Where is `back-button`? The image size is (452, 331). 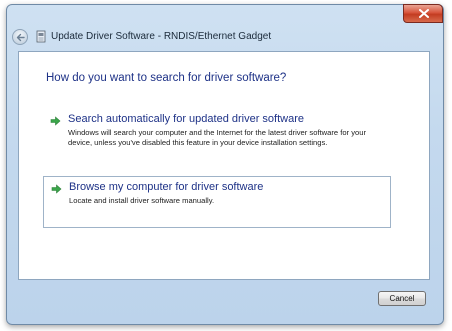 back-button is located at coordinates (20, 37).